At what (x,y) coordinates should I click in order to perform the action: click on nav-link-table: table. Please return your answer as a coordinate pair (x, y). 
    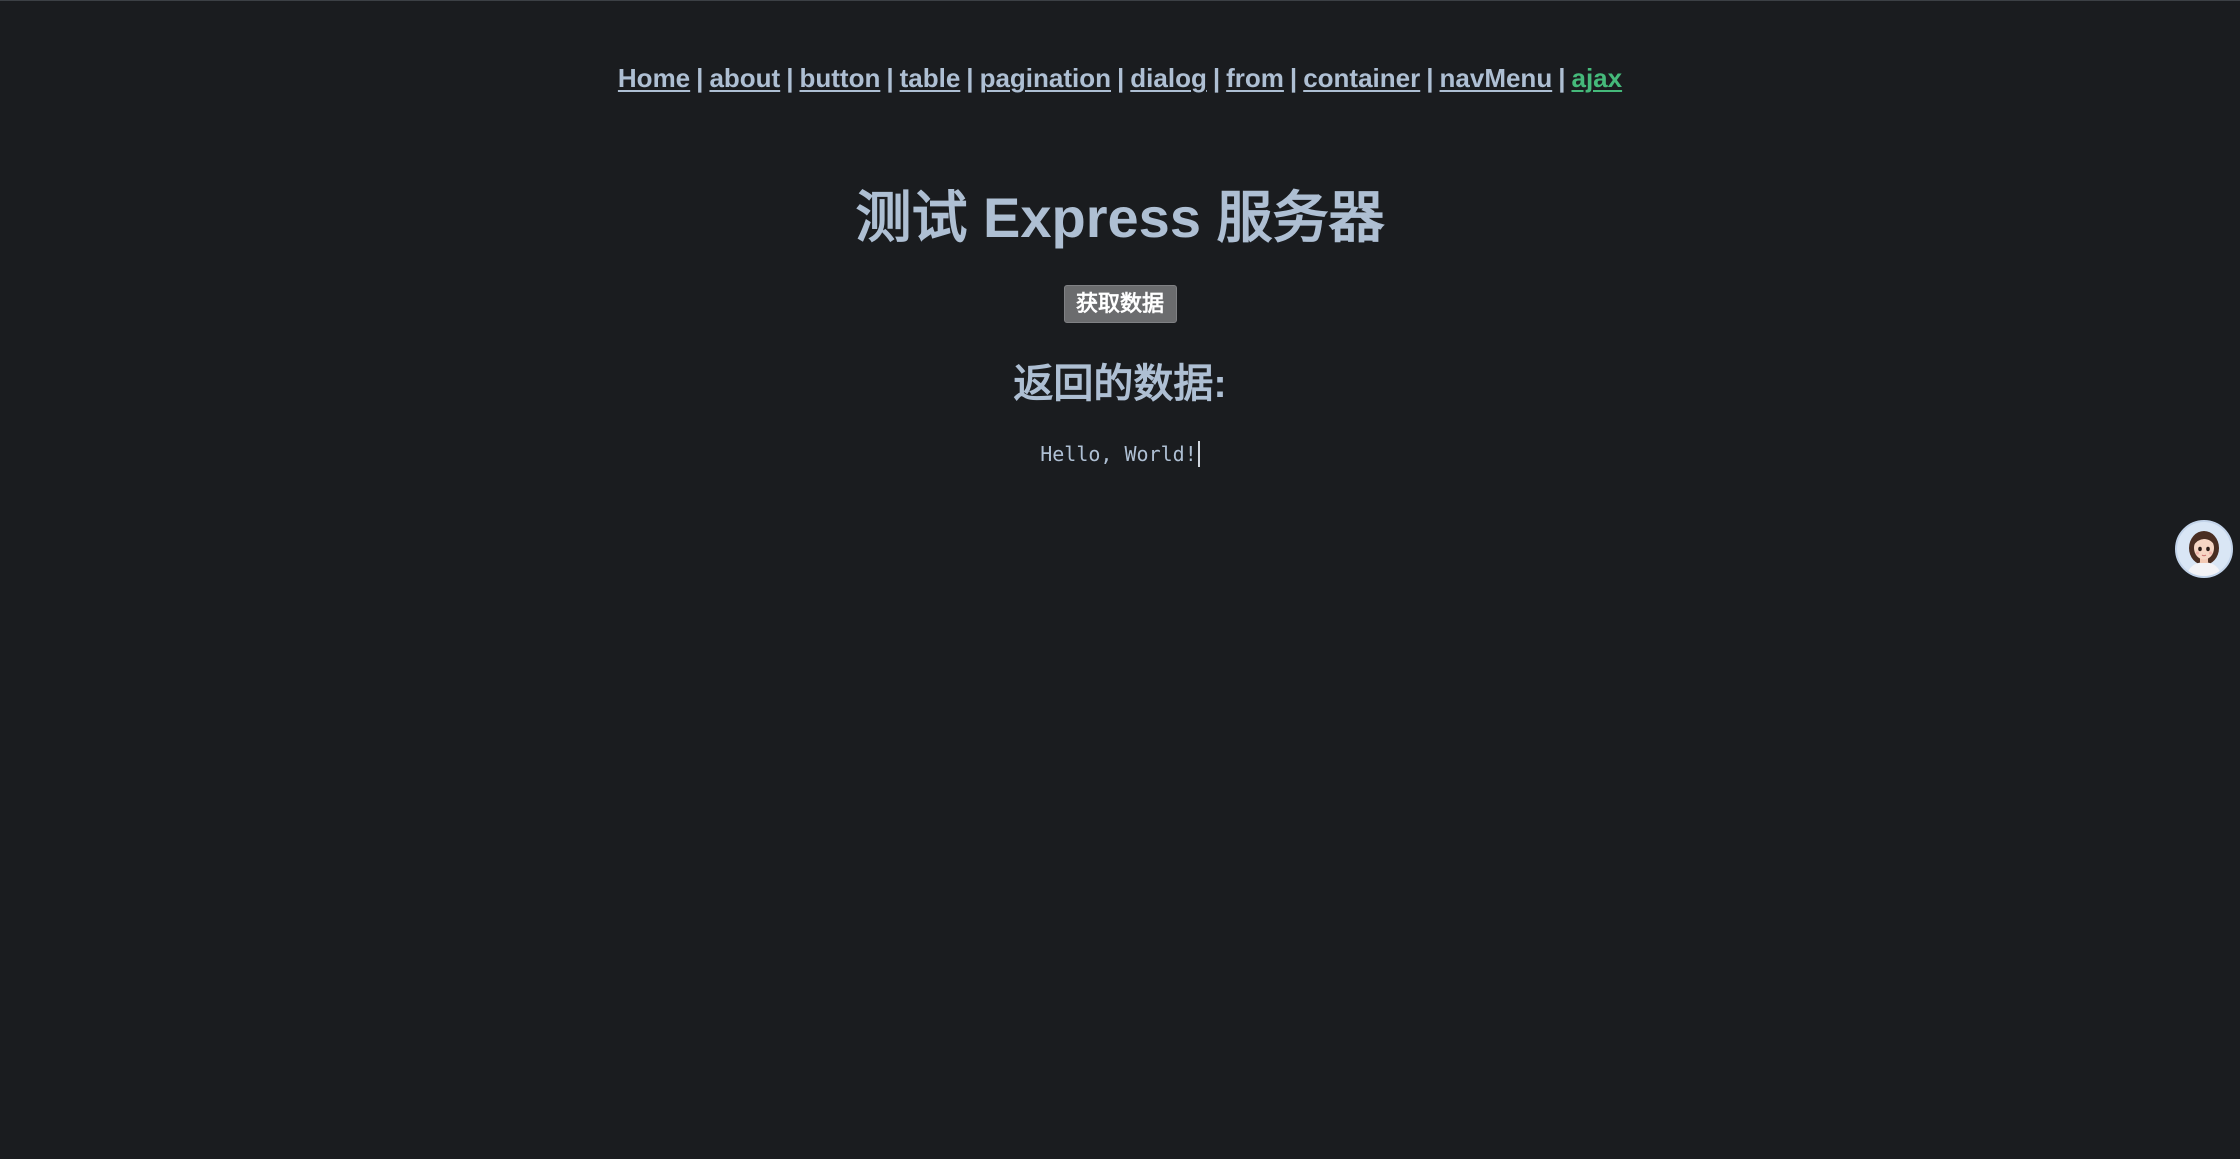
    Looking at the image, I should click on (930, 78).